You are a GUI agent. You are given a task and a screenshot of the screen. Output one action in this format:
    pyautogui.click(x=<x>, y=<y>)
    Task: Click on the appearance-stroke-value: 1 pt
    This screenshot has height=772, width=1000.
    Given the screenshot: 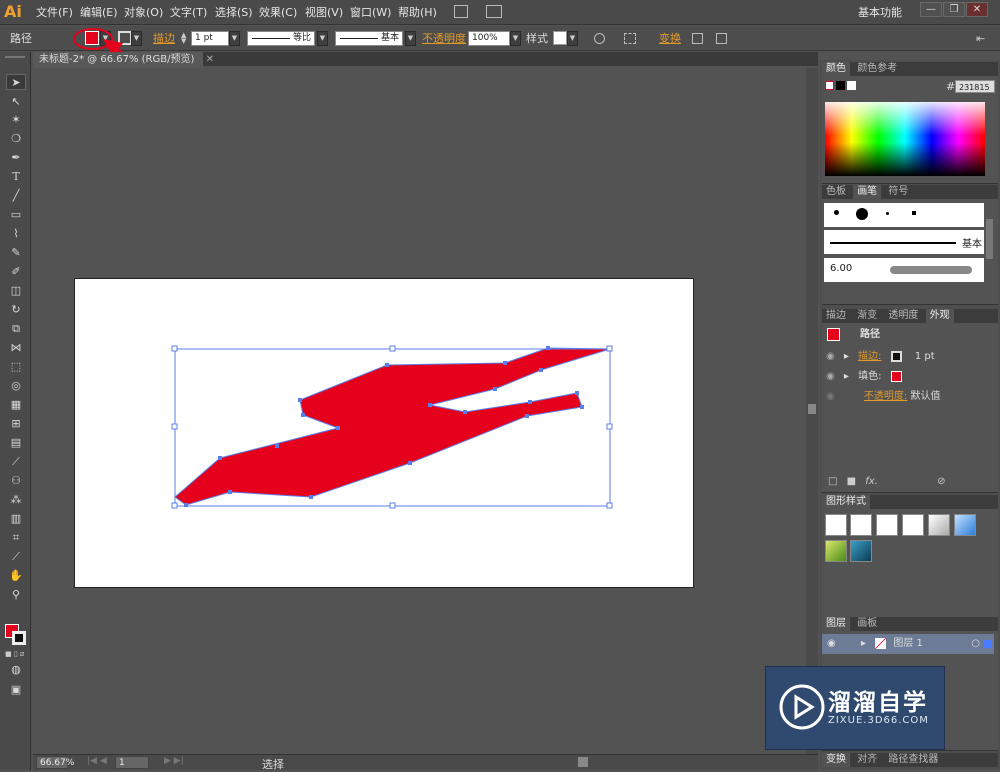 What is the action you would take?
    pyautogui.click(x=924, y=356)
    